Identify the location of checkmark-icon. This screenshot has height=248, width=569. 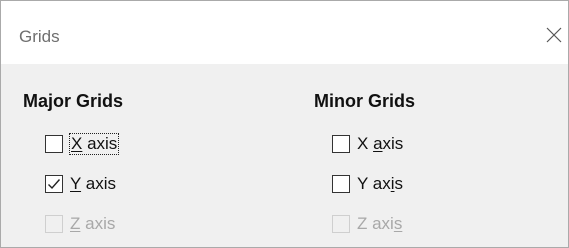
(54, 184).